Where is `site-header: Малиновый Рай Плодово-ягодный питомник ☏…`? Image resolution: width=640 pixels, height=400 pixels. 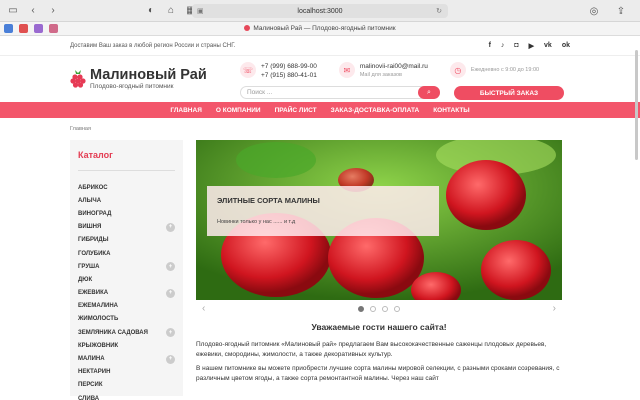
site-header: Малиновый Рай Плодово-ягодный питомник ☏… is located at coordinates (320, 79).